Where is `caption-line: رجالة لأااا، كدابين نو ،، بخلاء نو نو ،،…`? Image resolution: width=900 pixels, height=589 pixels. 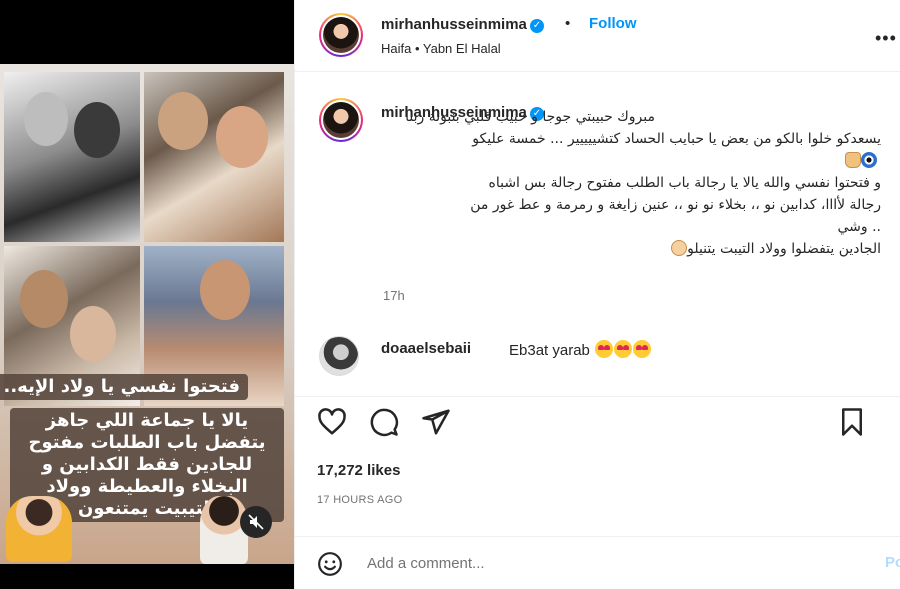 caption-line: رجالة لأااا، كدابين نو ،، بخلاء نو نو ،،… is located at coordinates (675, 205).